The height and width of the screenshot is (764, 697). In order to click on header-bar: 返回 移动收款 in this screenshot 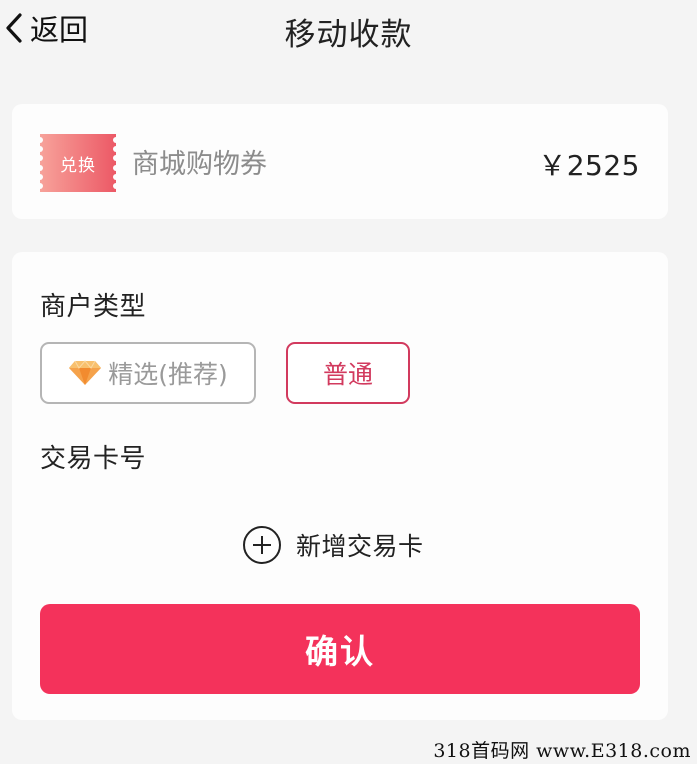, I will do `click(348, 36)`.